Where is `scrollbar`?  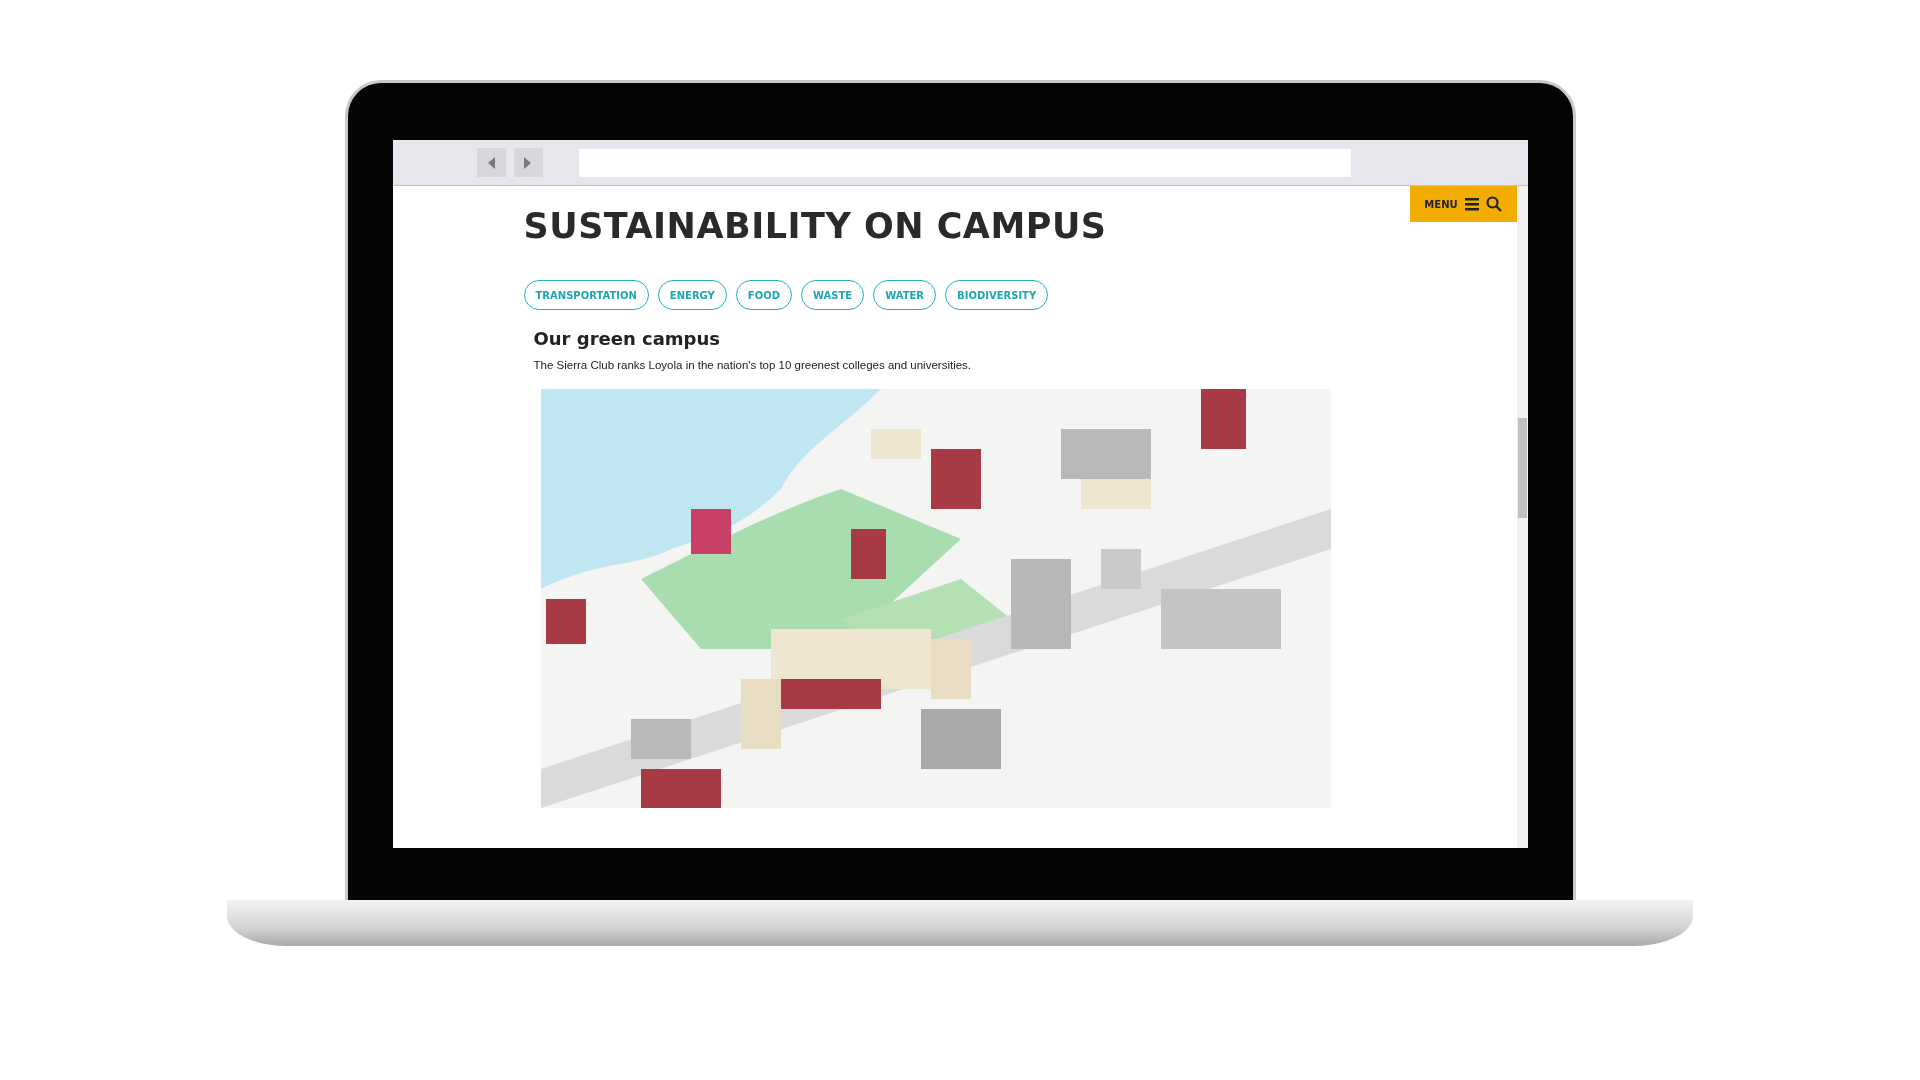 scrollbar is located at coordinates (1522, 517).